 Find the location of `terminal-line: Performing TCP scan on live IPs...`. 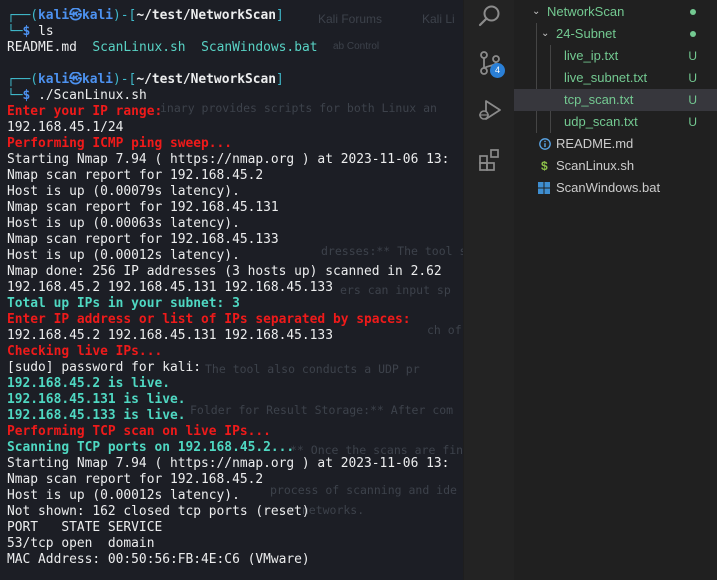

terminal-line: Performing TCP scan on live IPs... is located at coordinates (139, 431).